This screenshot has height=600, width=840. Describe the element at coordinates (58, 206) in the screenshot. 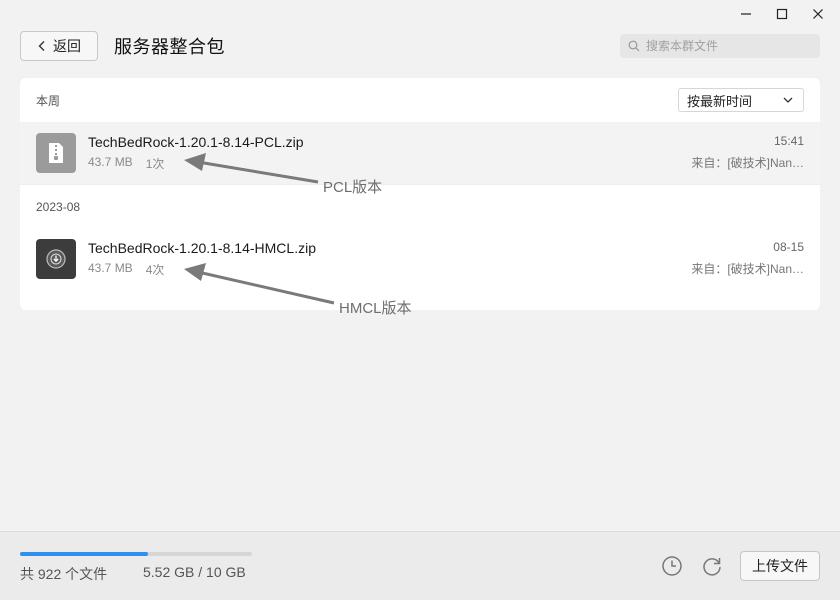

I see `group-label: 2023-08` at that location.